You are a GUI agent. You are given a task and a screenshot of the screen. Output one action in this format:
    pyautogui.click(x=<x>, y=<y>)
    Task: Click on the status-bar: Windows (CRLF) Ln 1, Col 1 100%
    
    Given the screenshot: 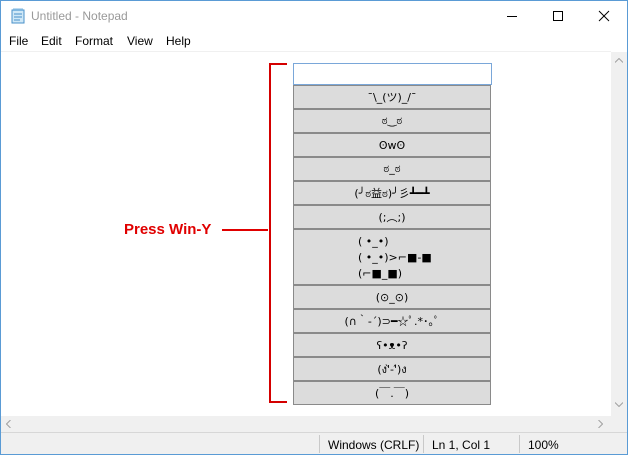 What is the action you would take?
    pyautogui.click(x=314, y=443)
    